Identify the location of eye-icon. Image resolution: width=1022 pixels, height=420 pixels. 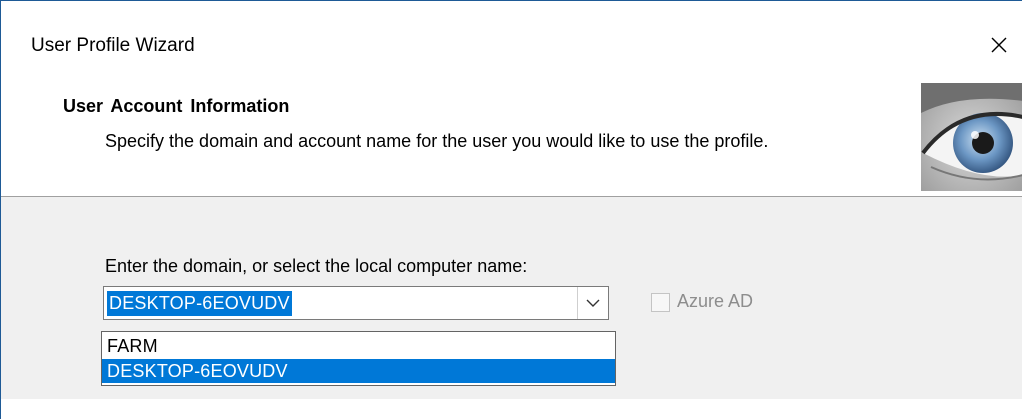
(971, 137).